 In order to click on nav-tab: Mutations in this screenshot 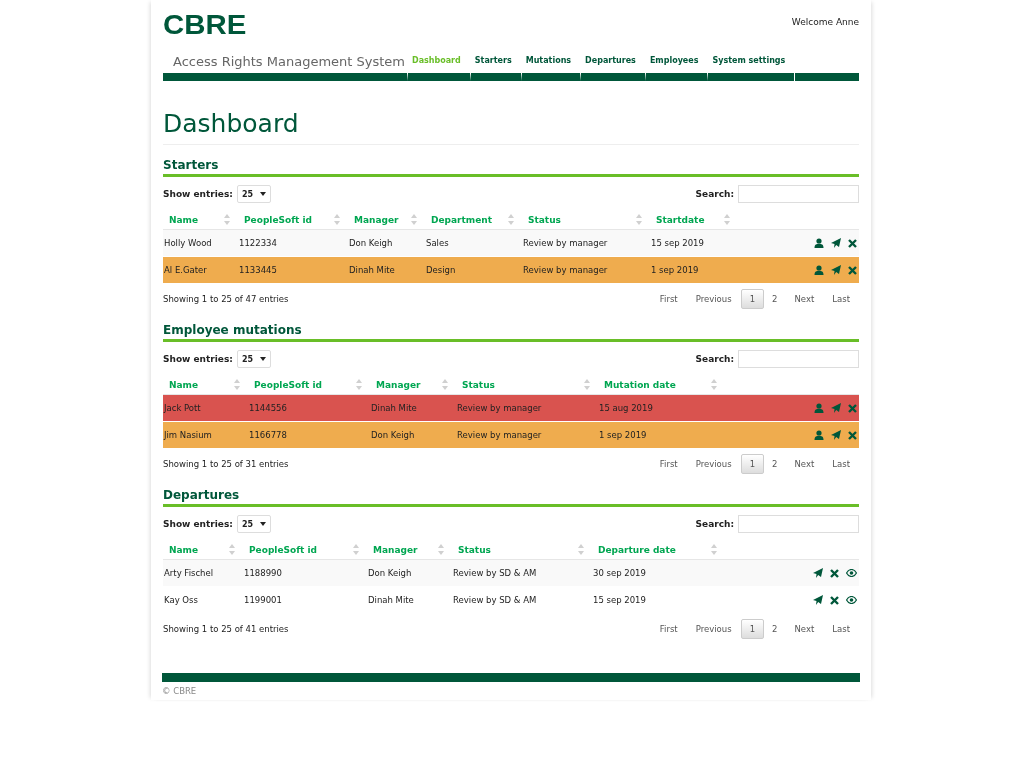, I will do `click(550, 68)`.